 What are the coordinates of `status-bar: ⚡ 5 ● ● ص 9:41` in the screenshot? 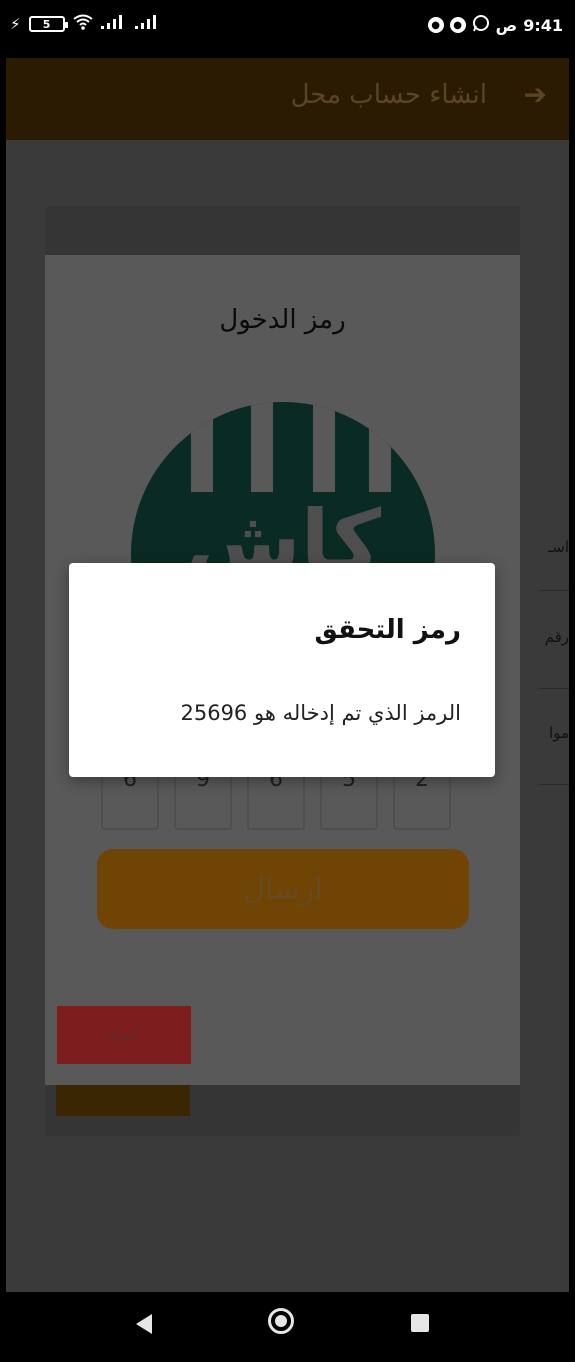 It's located at (287, 29).